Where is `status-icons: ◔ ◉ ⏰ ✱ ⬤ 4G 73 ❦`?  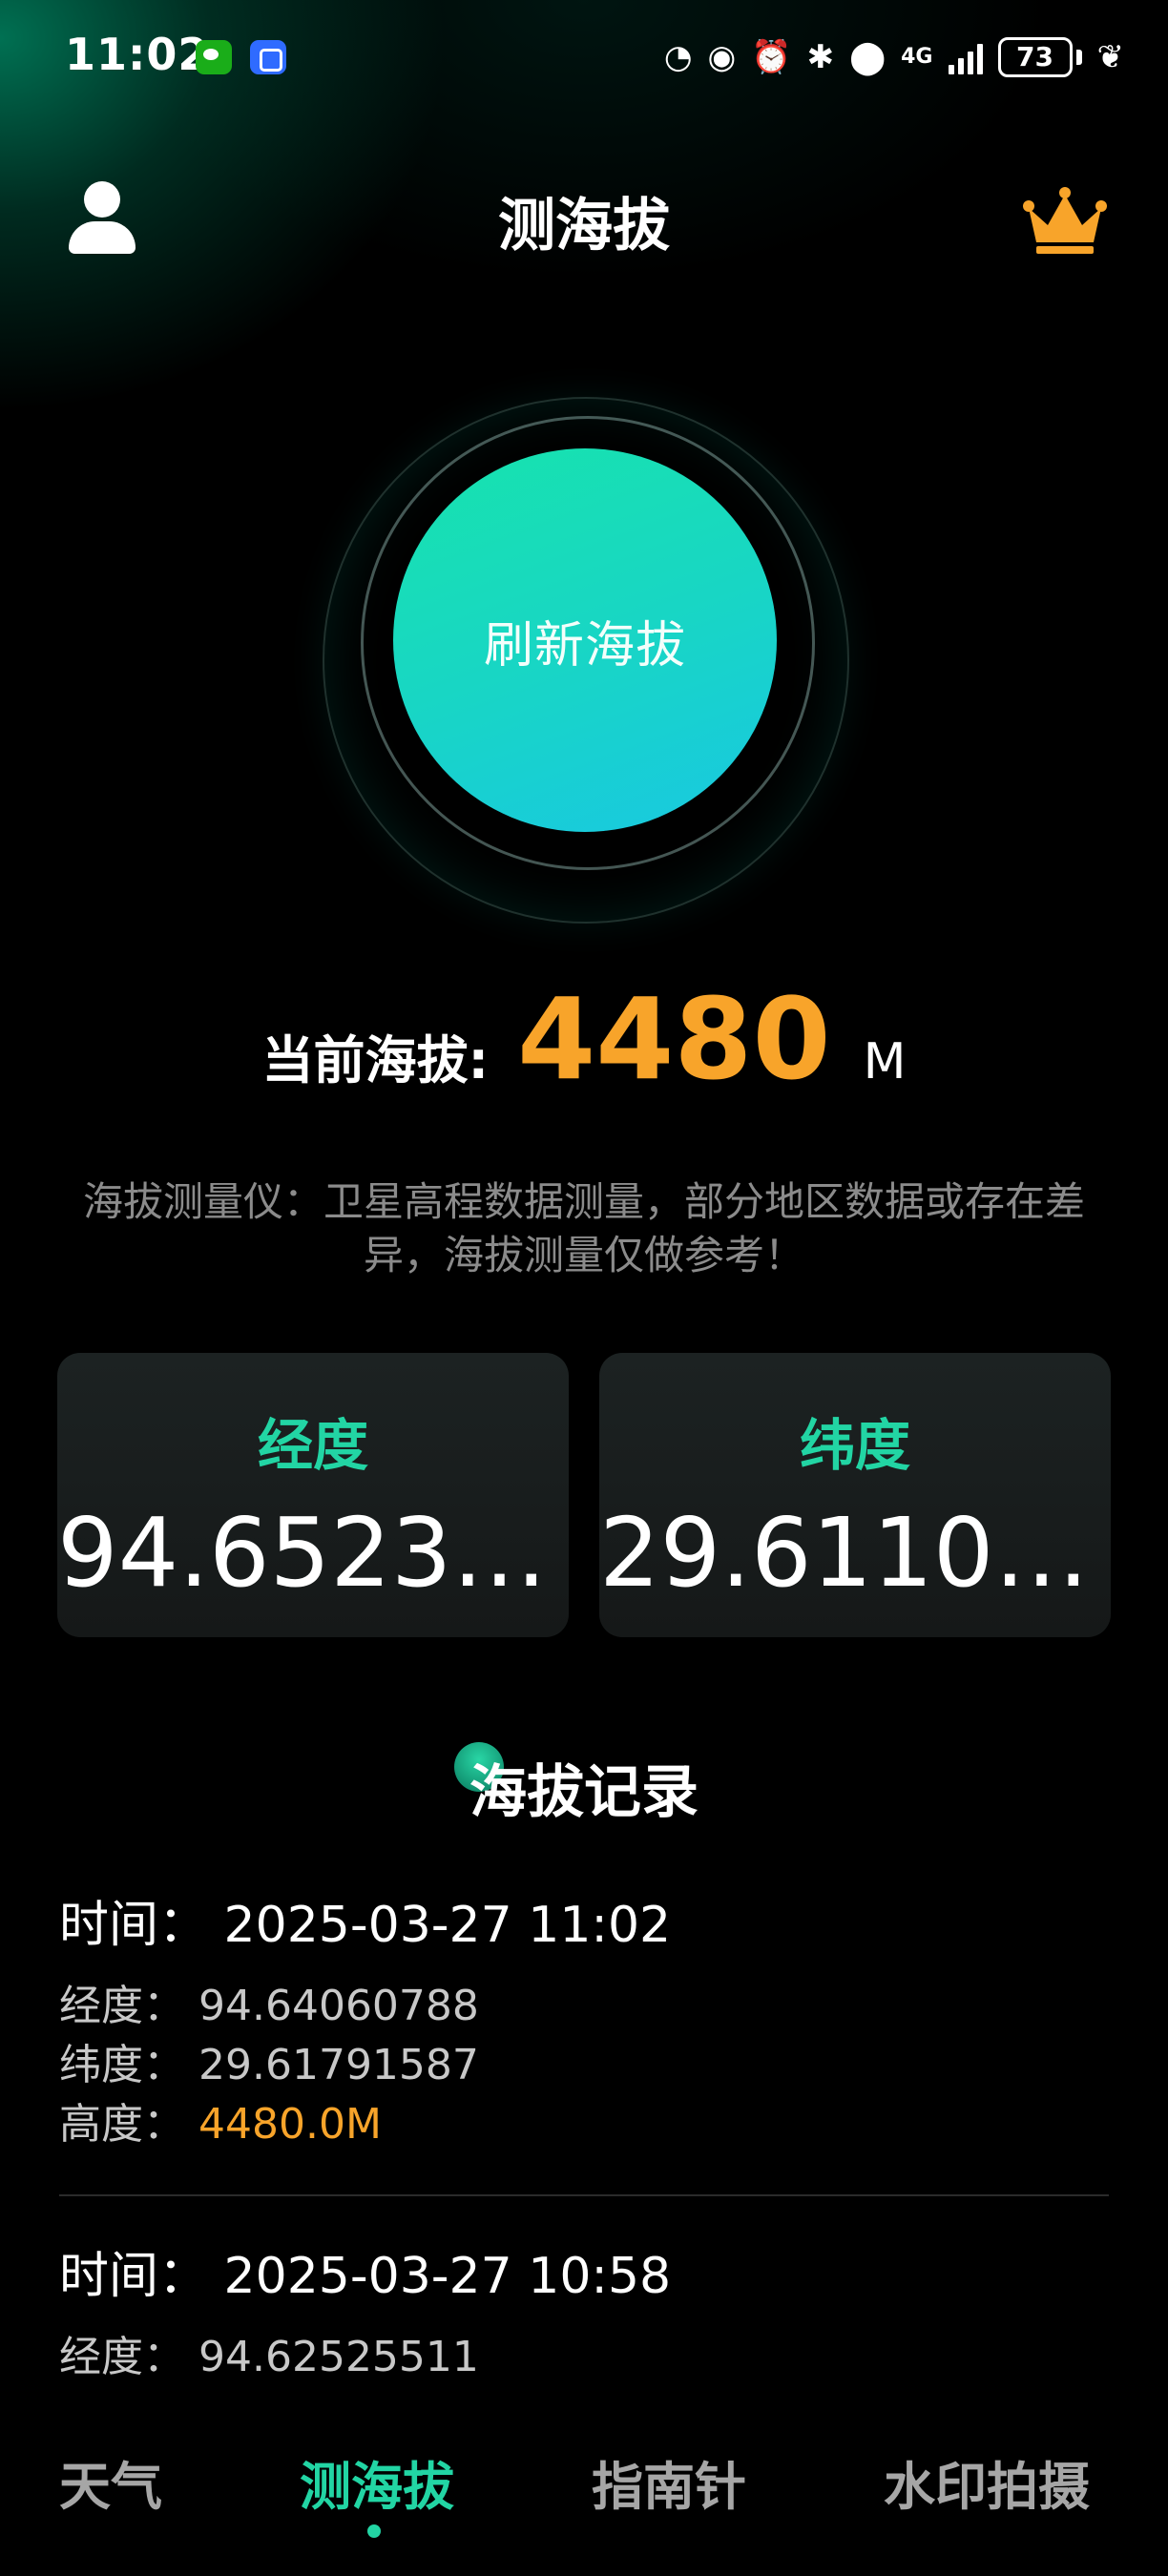
status-icons: ◔ ◉ ⏰ ✱ ⬤ 4G 73 ❦ is located at coordinates (894, 57).